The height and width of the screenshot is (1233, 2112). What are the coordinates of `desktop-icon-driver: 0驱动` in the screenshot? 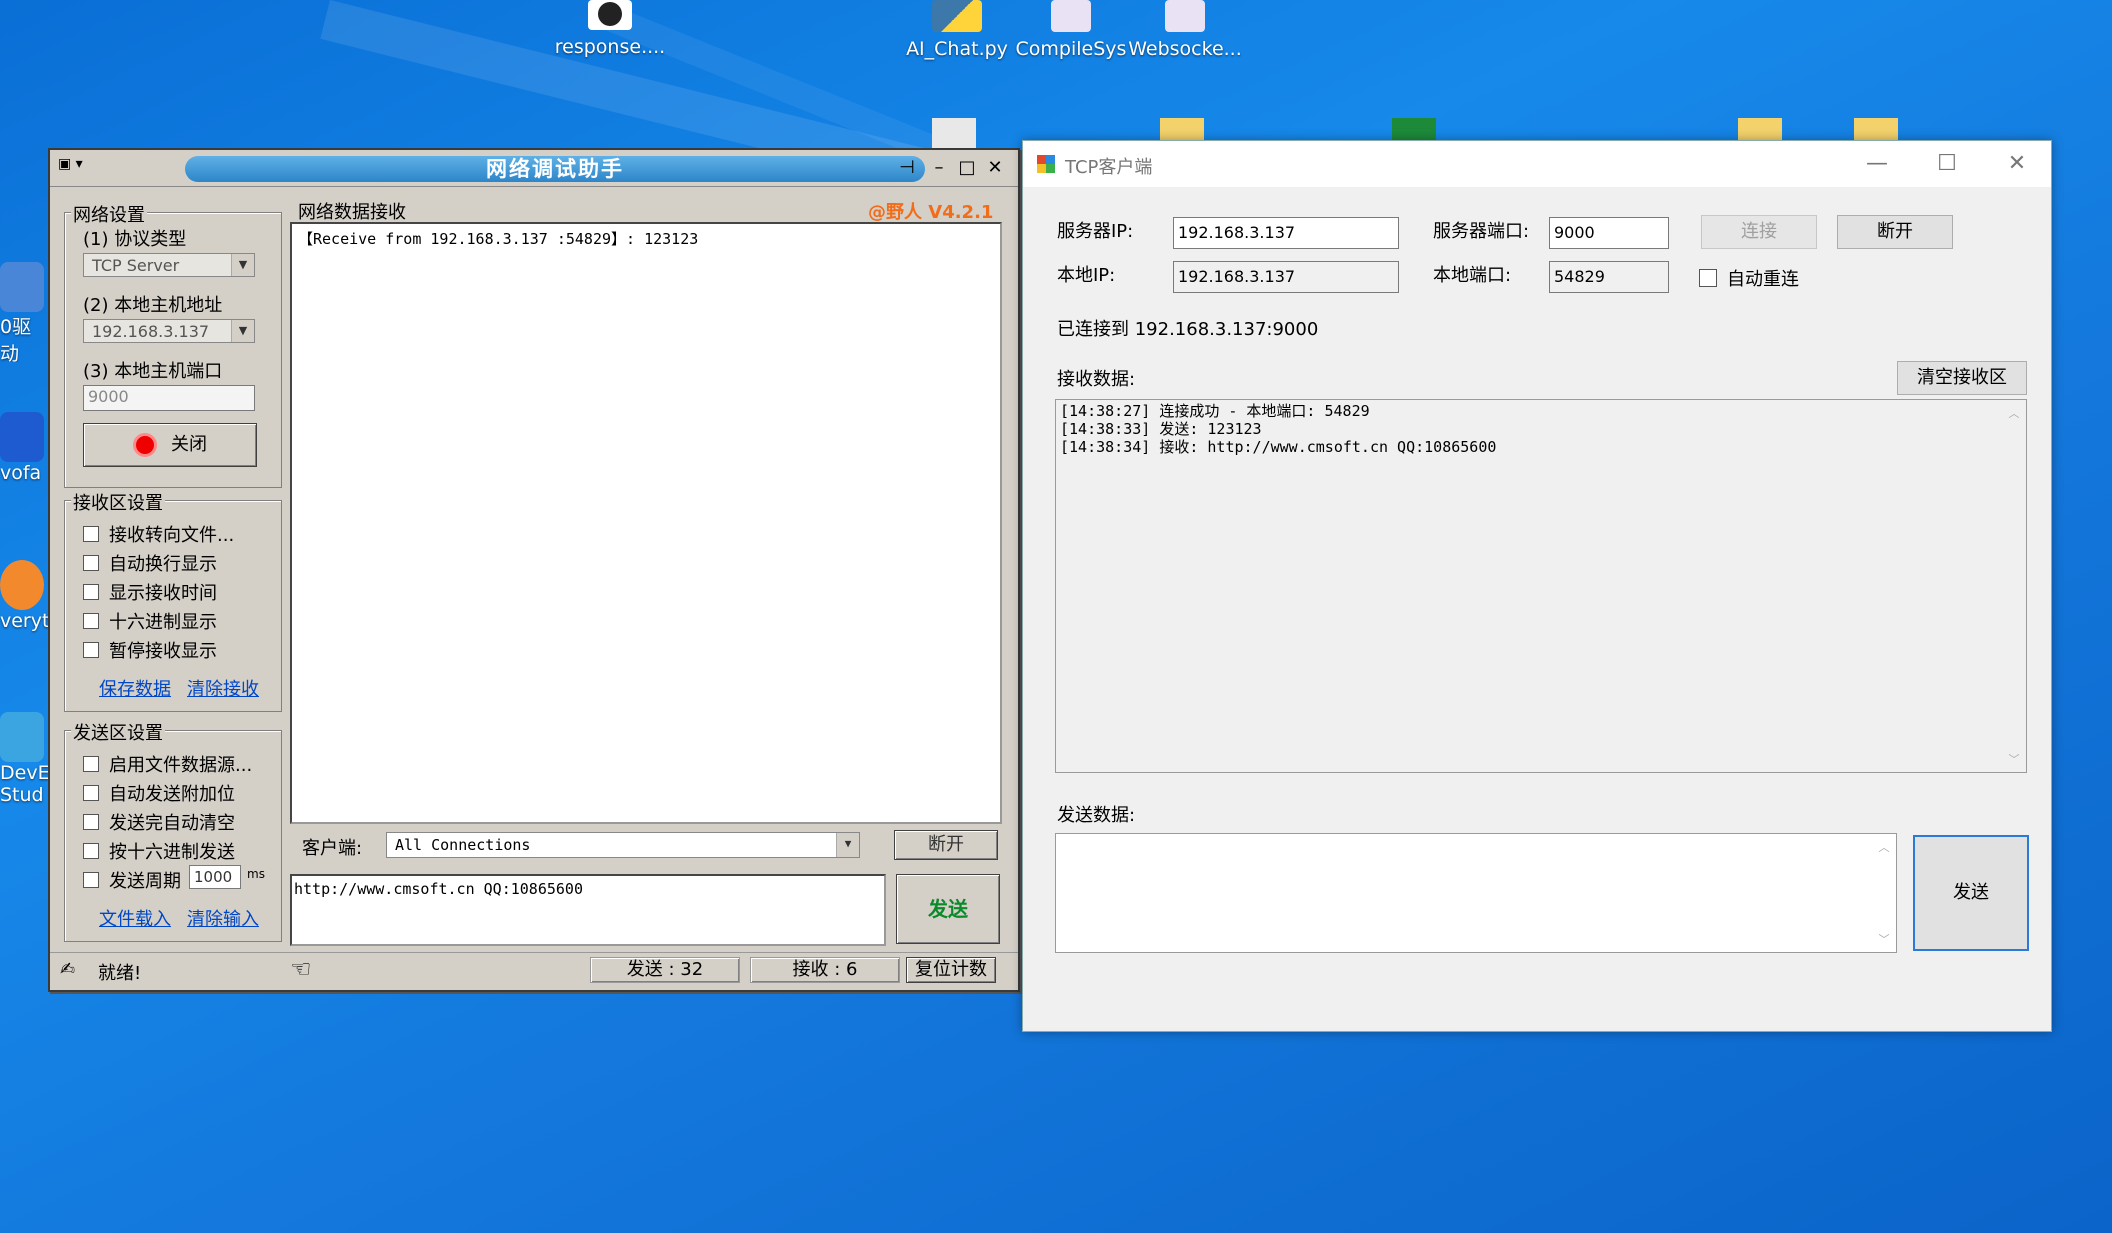 It's located at (24, 312).